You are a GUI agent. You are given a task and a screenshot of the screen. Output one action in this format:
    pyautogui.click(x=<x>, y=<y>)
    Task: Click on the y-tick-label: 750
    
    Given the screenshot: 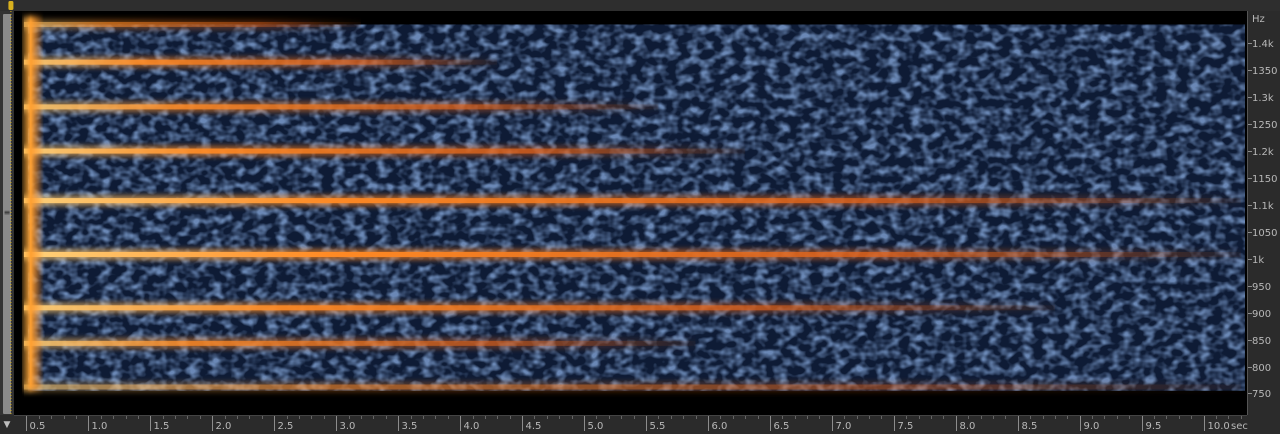 What is the action you would take?
    pyautogui.click(x=1261, y=394)
    